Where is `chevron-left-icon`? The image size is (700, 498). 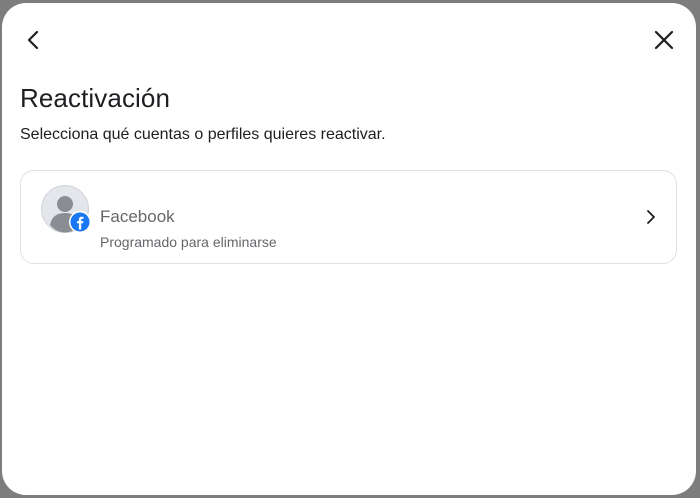 chevron-left-icon is located at coordinates (33, 40).